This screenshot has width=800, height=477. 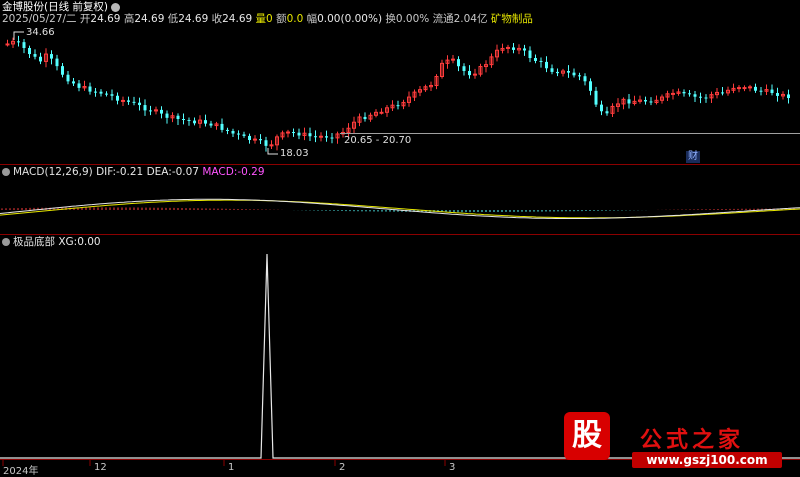 What do you see at coordinates (34, 242) in the screenshot?
I see `indicator-title: 极品底部` at bounding box center [34, 242].